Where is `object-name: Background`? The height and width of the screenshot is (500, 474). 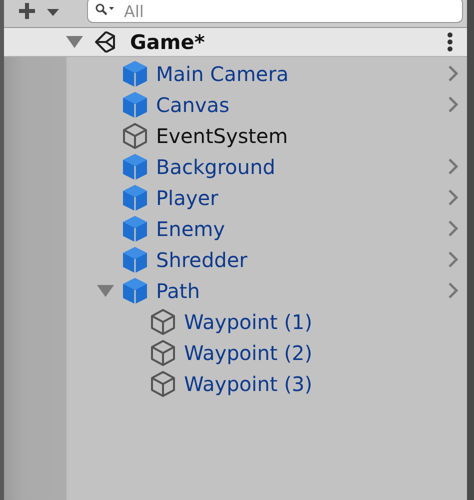
object-name: Background is located at coordinates (302, 166).